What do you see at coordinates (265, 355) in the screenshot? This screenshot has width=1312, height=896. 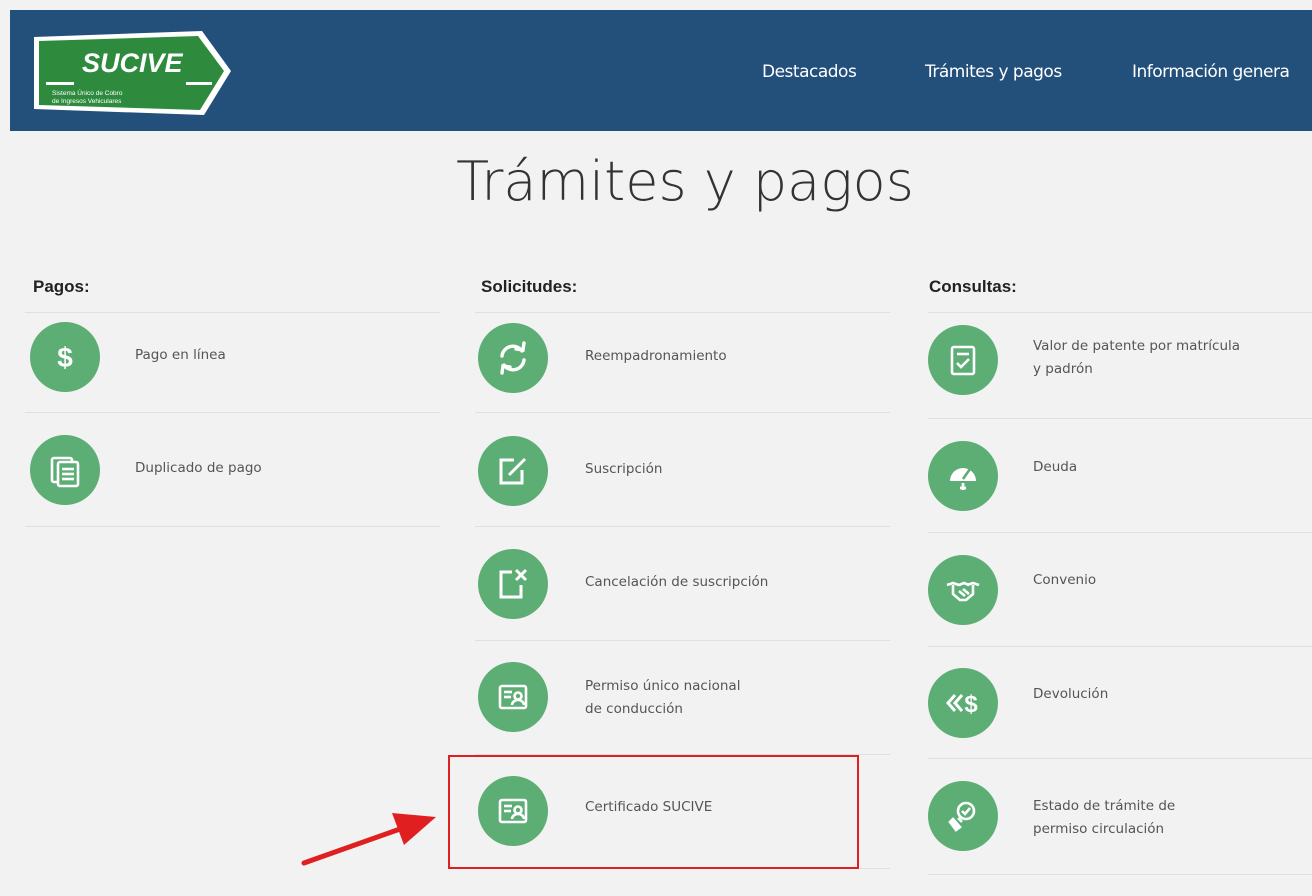 I see `item-pago-en-linea: Pago en línea` at bounding box center [265, 355].